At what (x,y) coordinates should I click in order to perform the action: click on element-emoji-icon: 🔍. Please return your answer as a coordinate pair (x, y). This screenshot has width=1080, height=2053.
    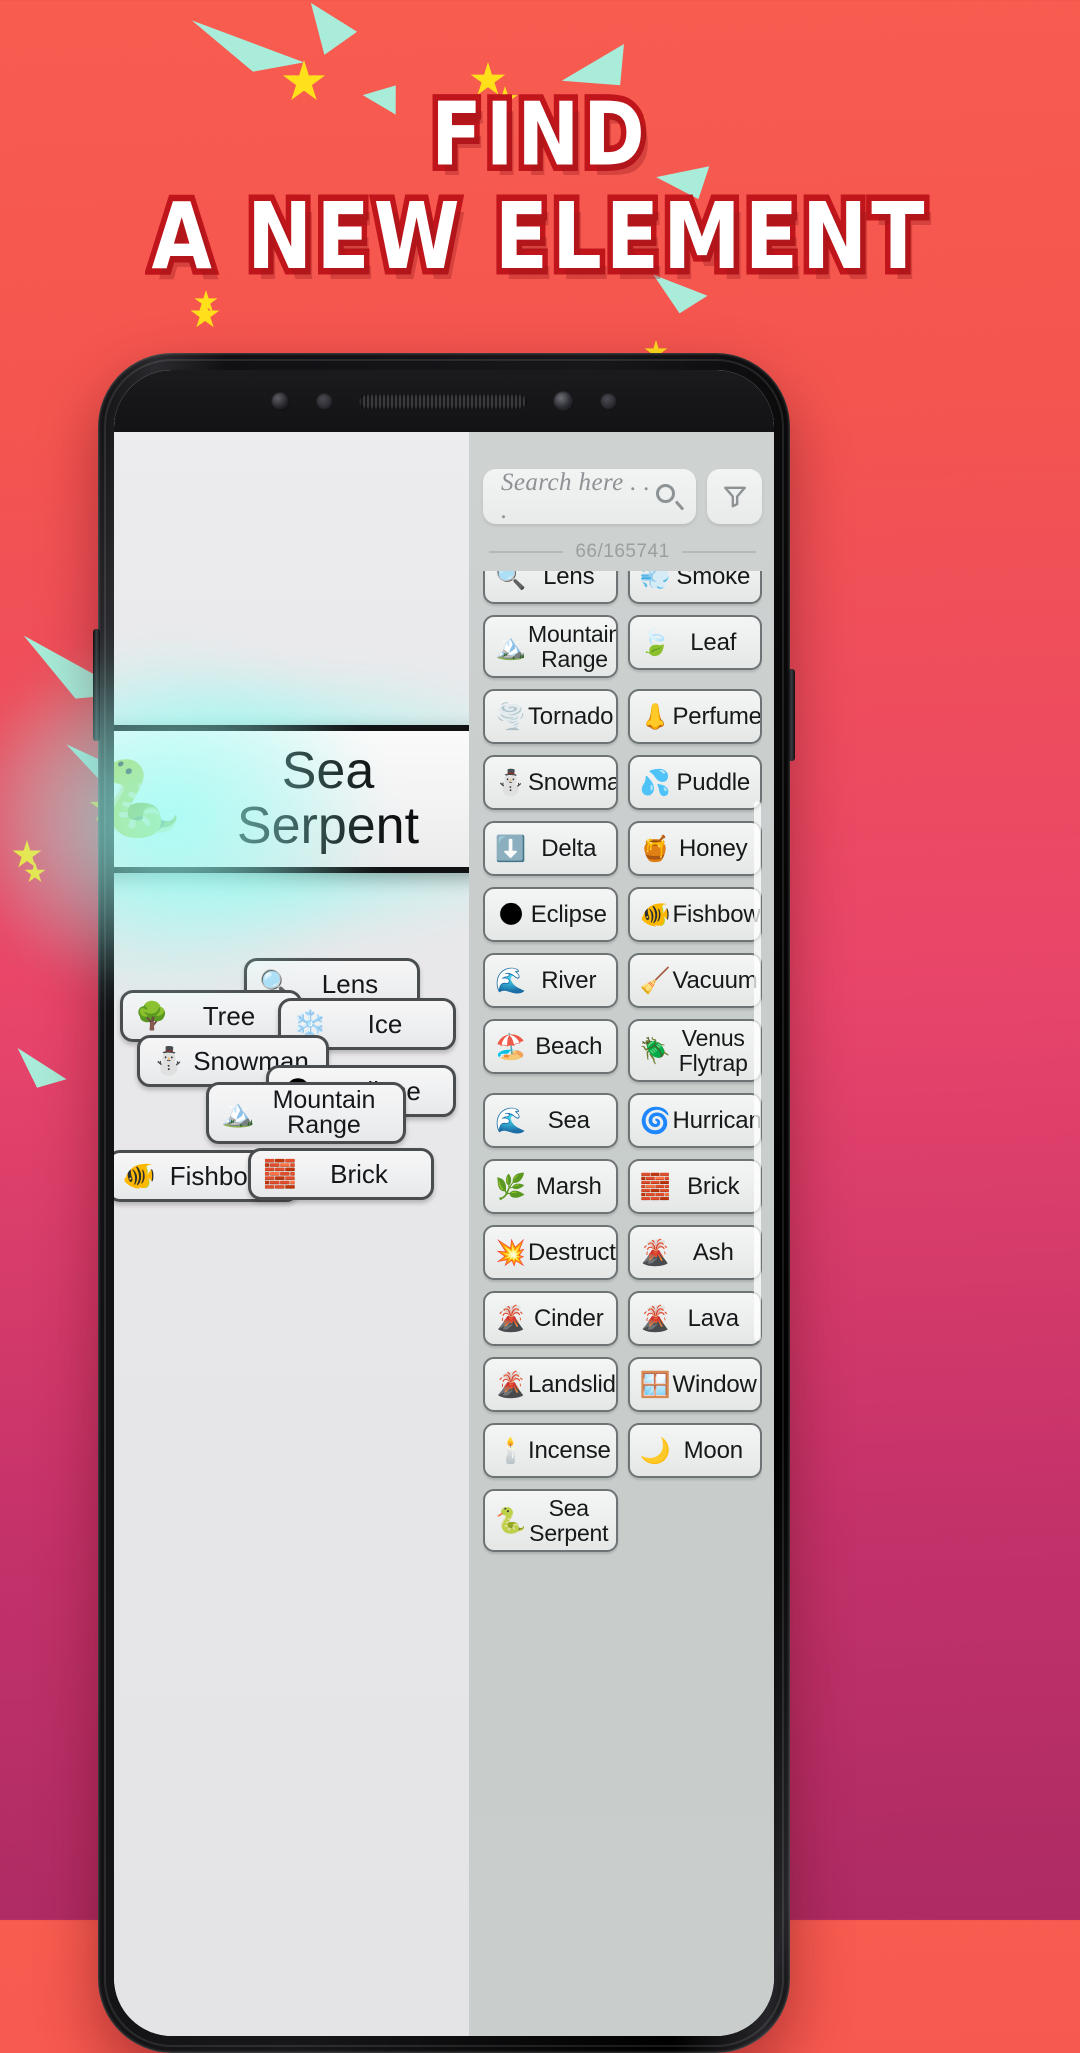
    Looking at the image, I should click on (511, 581).